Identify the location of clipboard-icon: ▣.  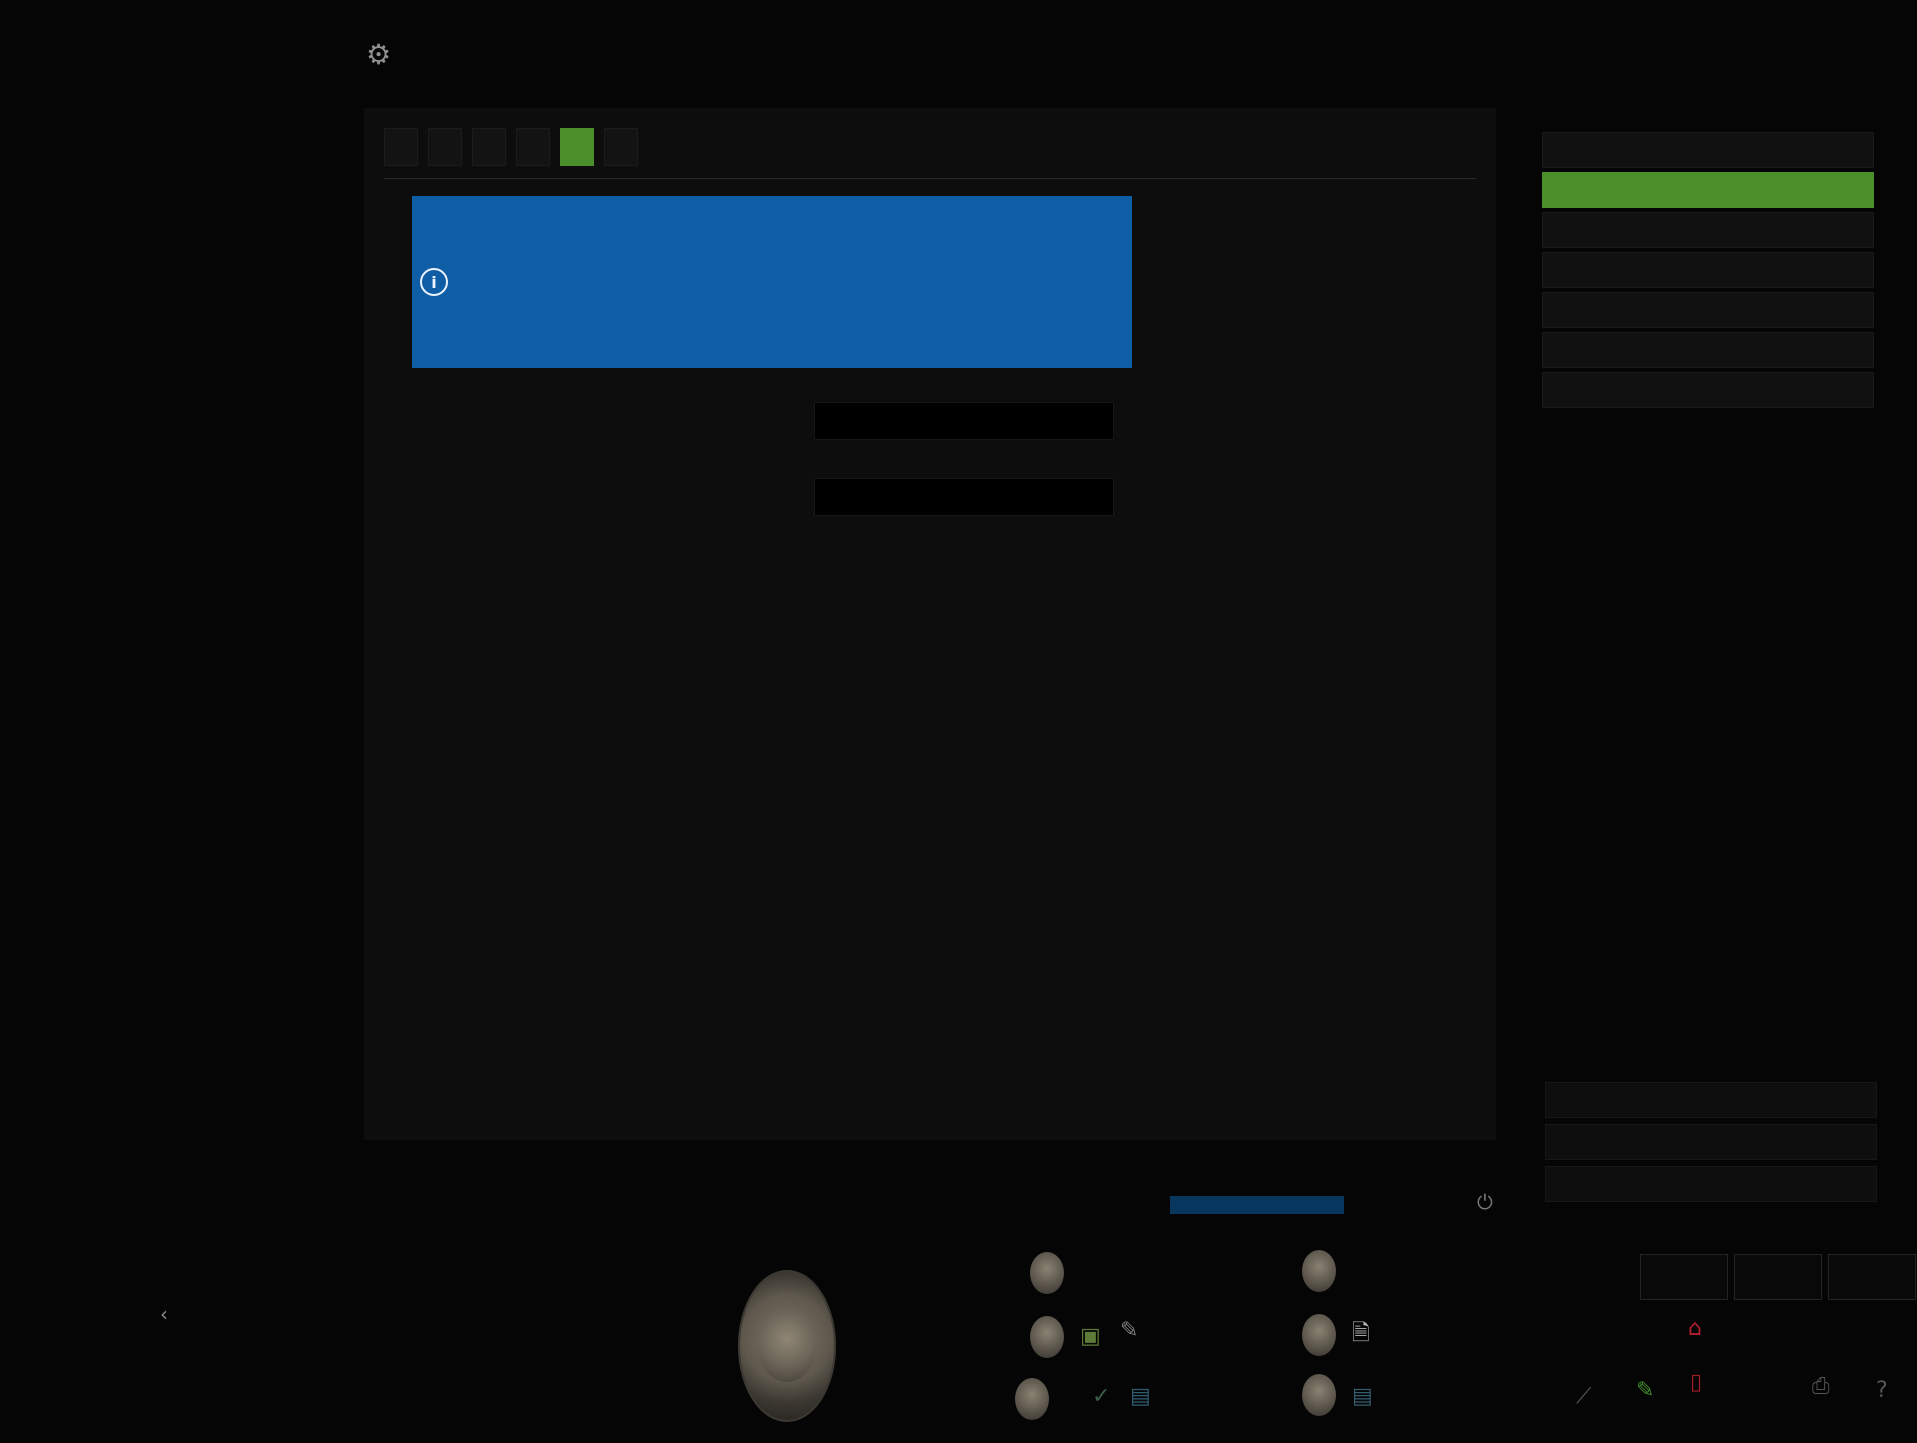
(1090, 1336).